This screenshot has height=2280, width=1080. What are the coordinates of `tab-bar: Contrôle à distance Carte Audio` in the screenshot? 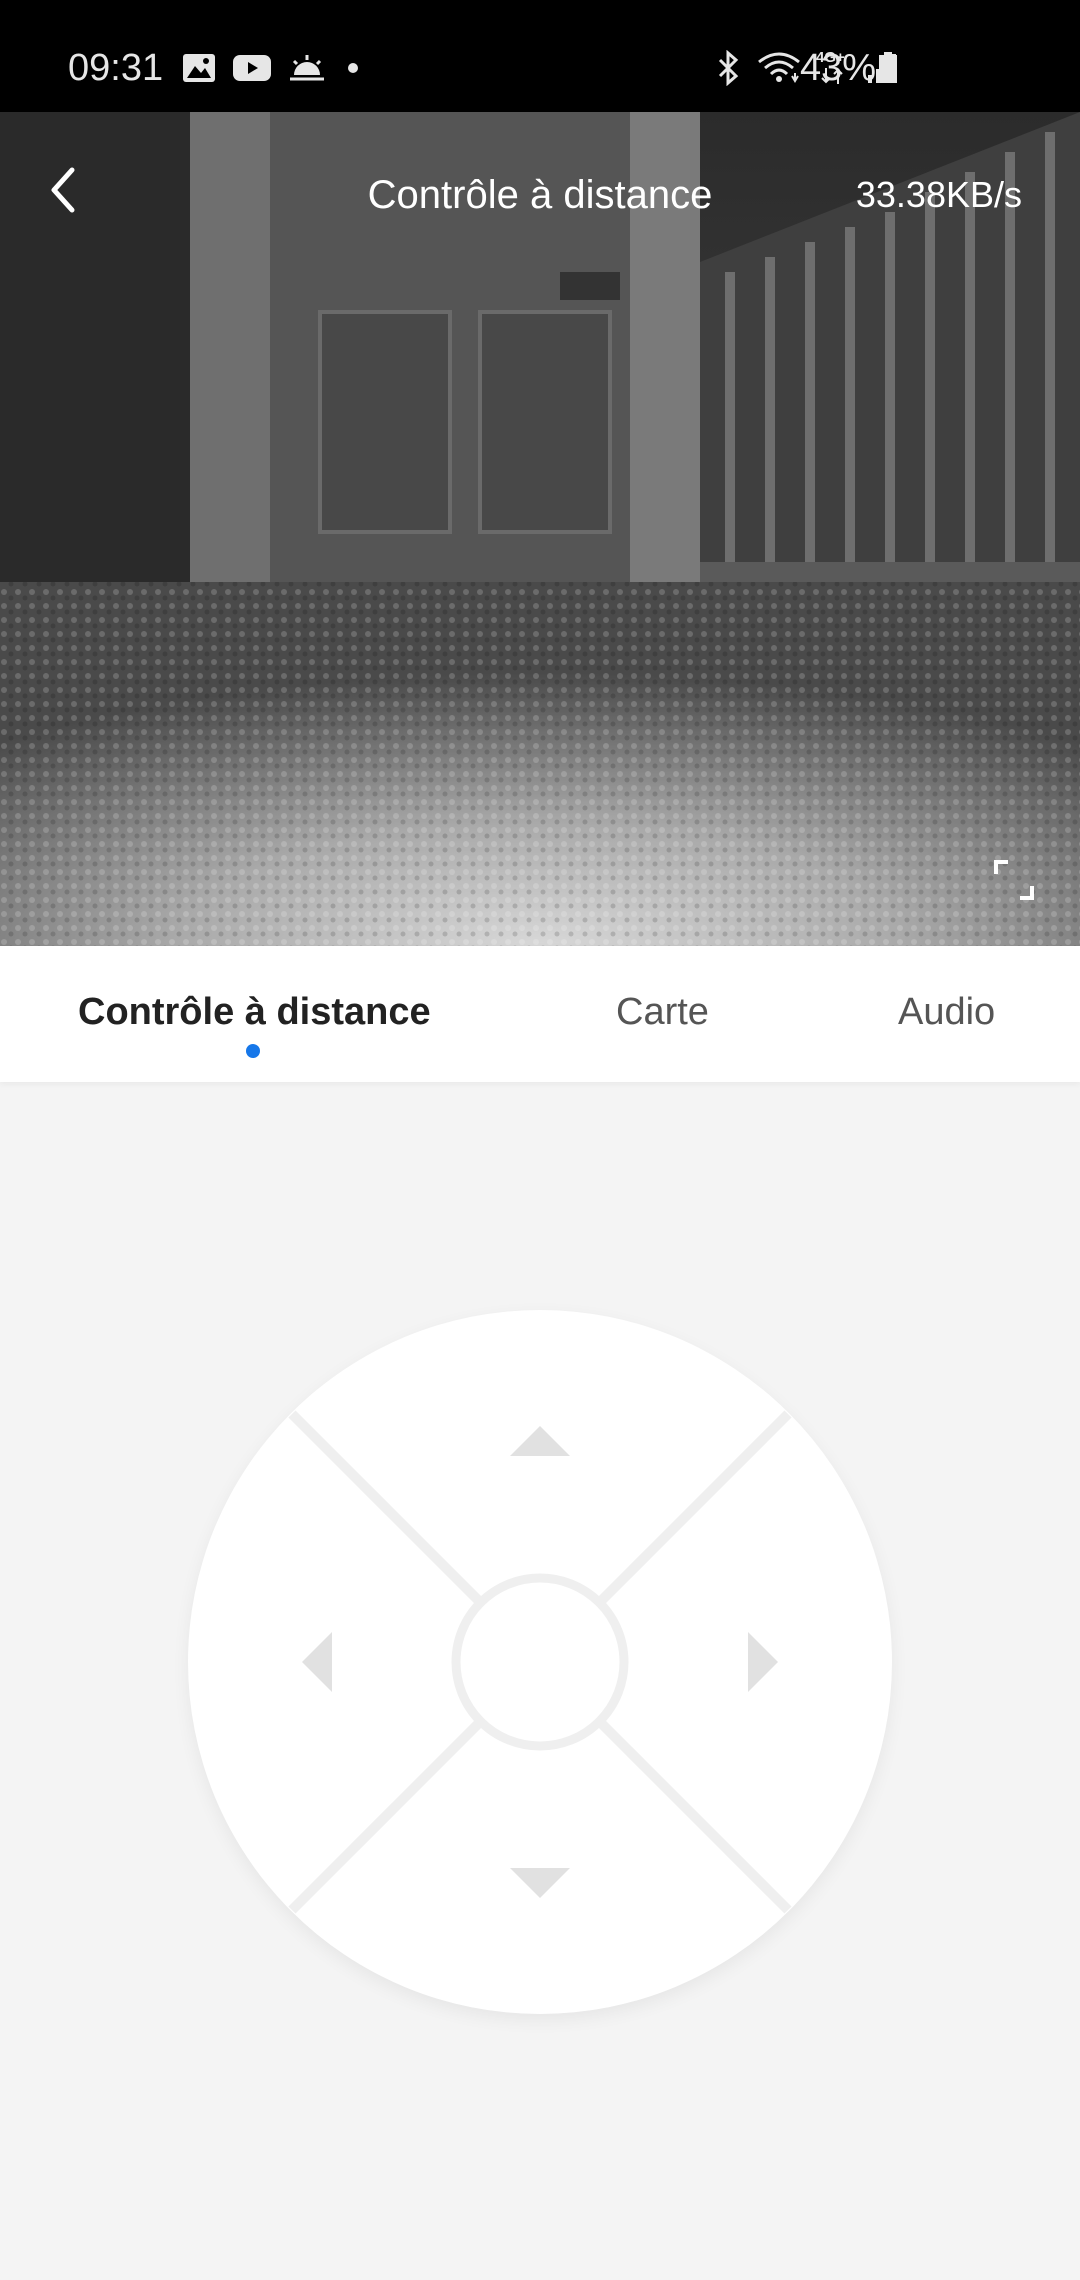 It's located at (540, 1014).